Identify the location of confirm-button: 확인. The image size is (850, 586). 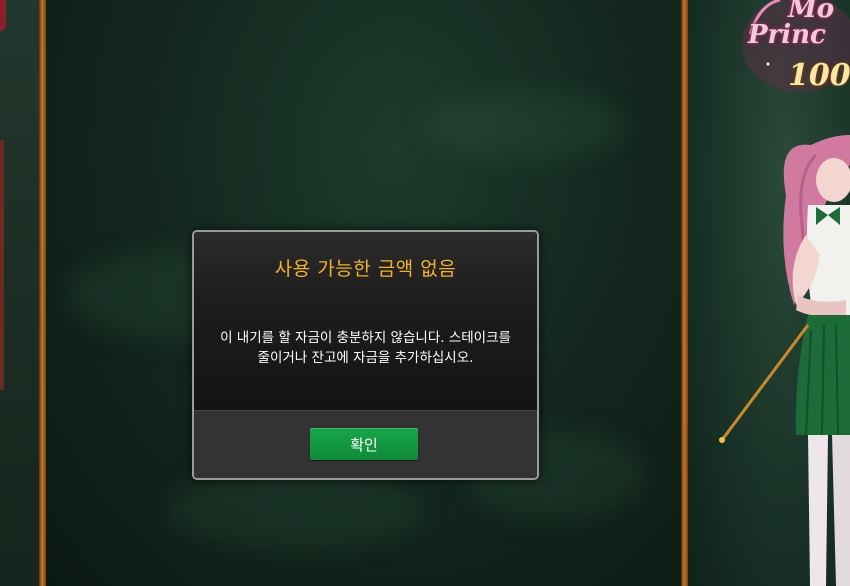
(364, 444).